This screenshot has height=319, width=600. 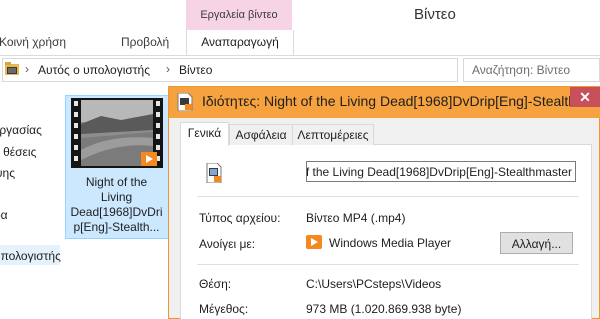 I want to click on navigation-pane, so click(x=30, y=202).